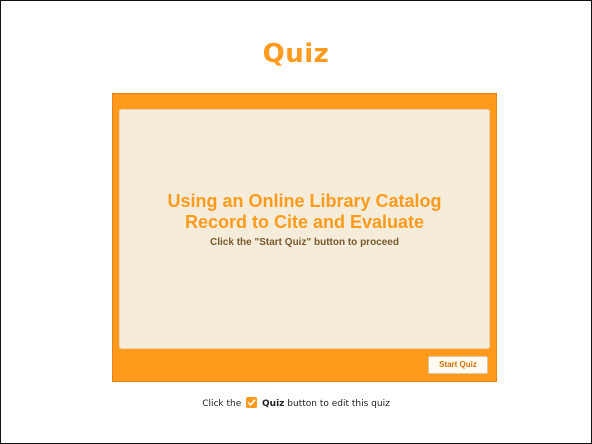 This screenshot has height=444, width=592. What do you see at coordinates (304, 222) in the screenshot?
I see `quiz-heading-line-2: Record to Cite and Evaluate` at bounding box center [304, 222].